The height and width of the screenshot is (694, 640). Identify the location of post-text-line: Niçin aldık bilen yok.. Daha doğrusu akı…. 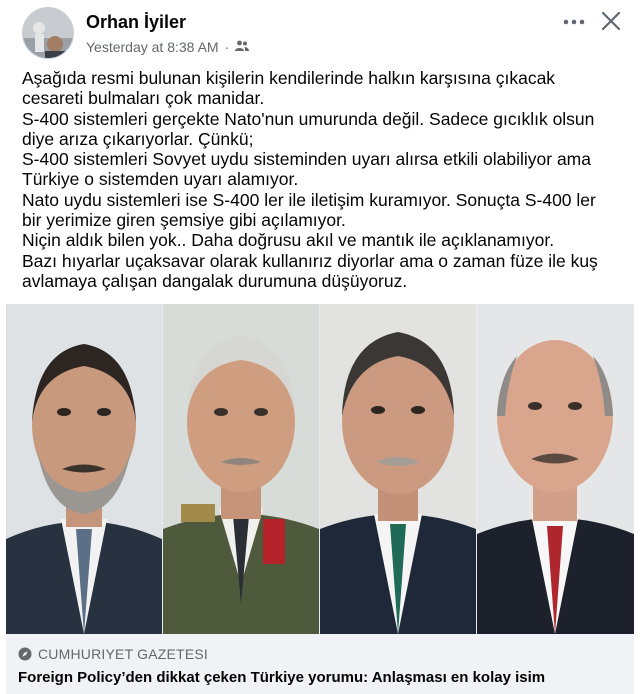
(288, 240).